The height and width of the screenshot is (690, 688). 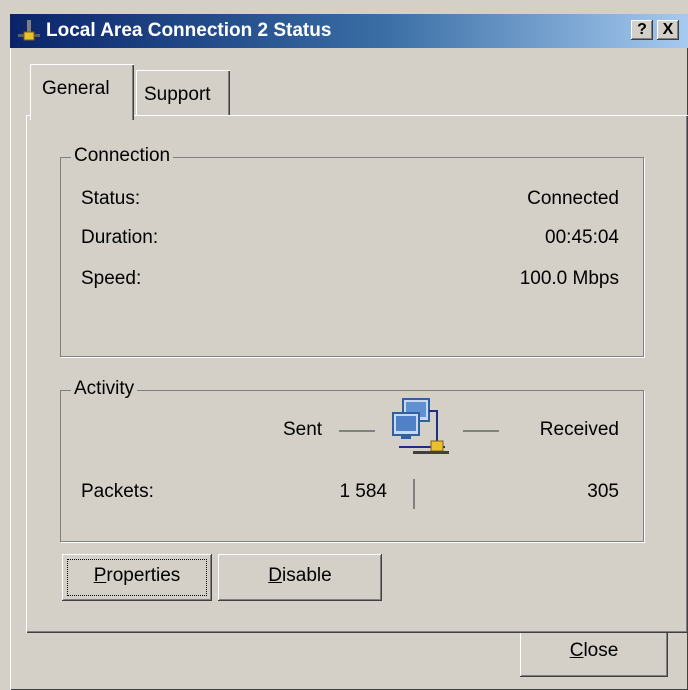 What do you see at coordinates (143, 575) in the screenshot?
I see `properties-label: roperties` at bounding box center [143, 575].